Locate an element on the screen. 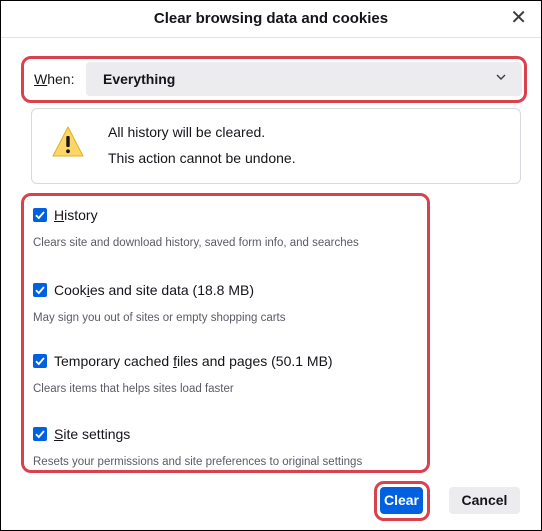 This screenshot has width=542, height=531. chevron-down-icon is located at coordinates (501, 78).